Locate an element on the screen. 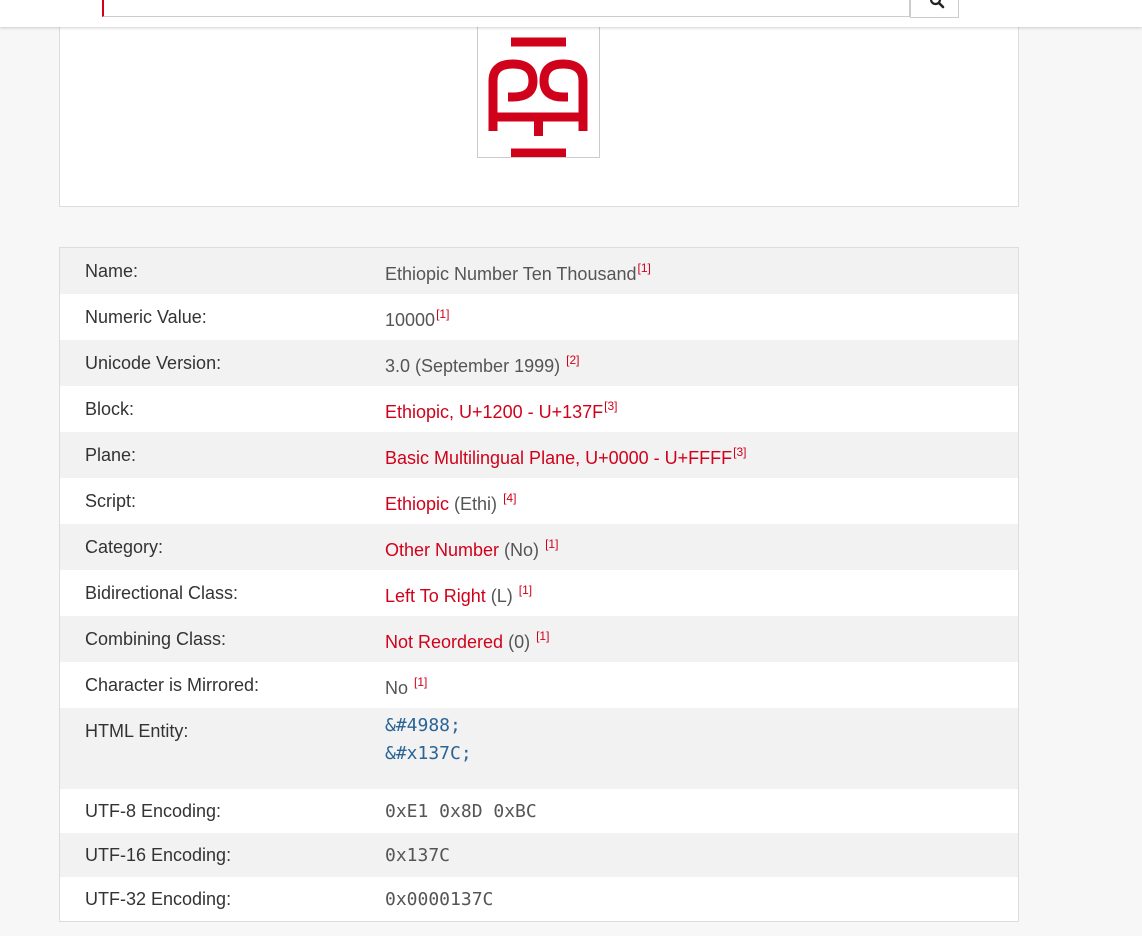 The height and width of the screenshot is (936, 1142). property-value: Ethiopic, U+1200 - U+137F[3] is located at coordinates (501, 411).